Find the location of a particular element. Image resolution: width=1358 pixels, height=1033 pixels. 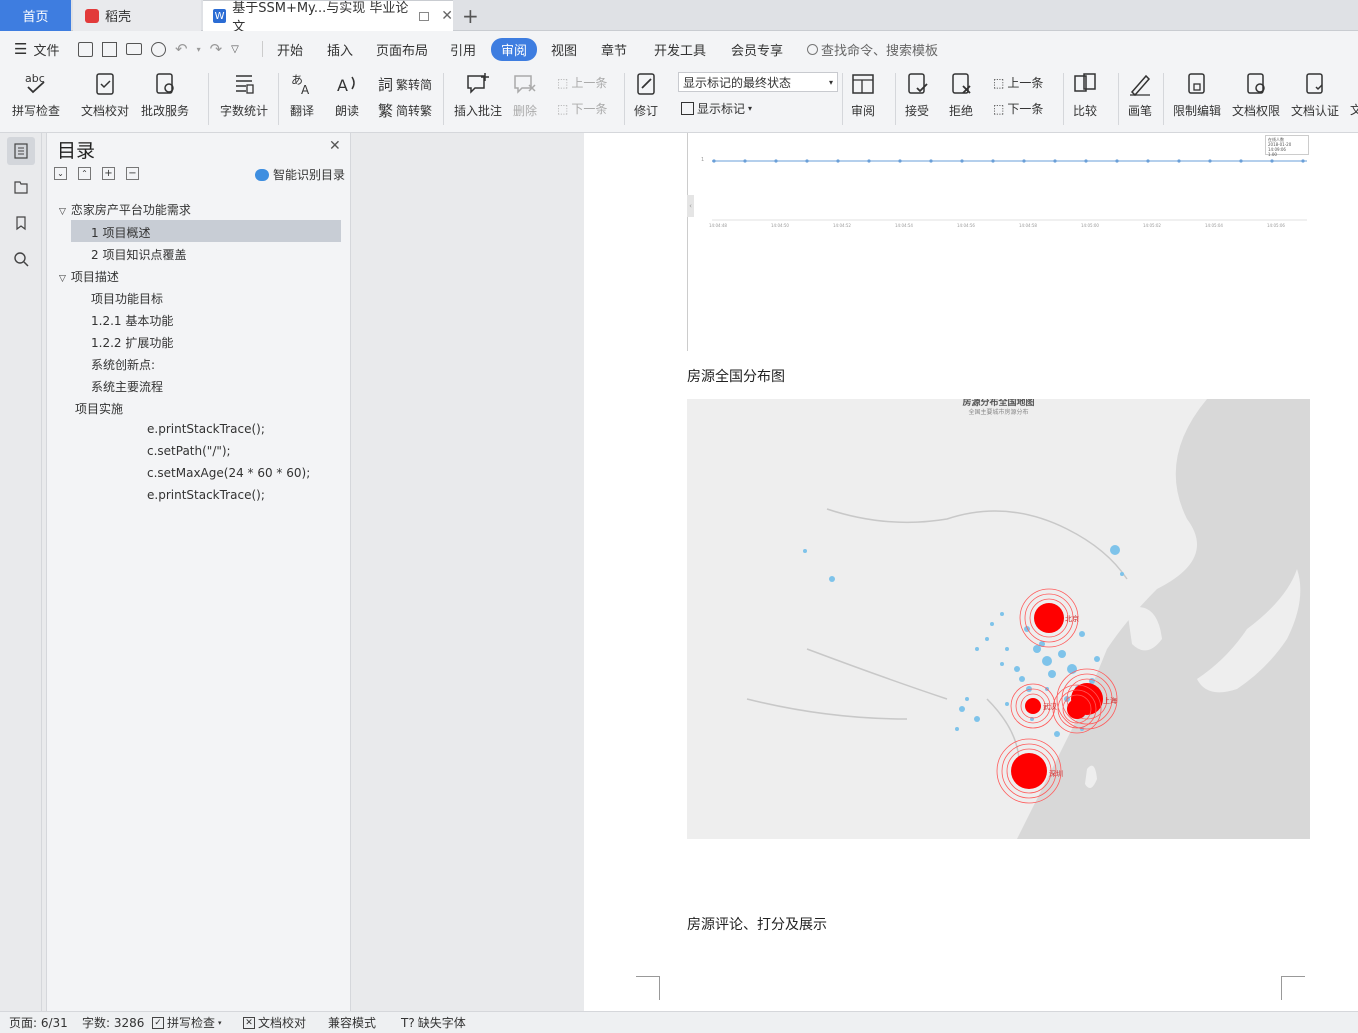

tab-home: 首页 is located at coordinates (35, 15).